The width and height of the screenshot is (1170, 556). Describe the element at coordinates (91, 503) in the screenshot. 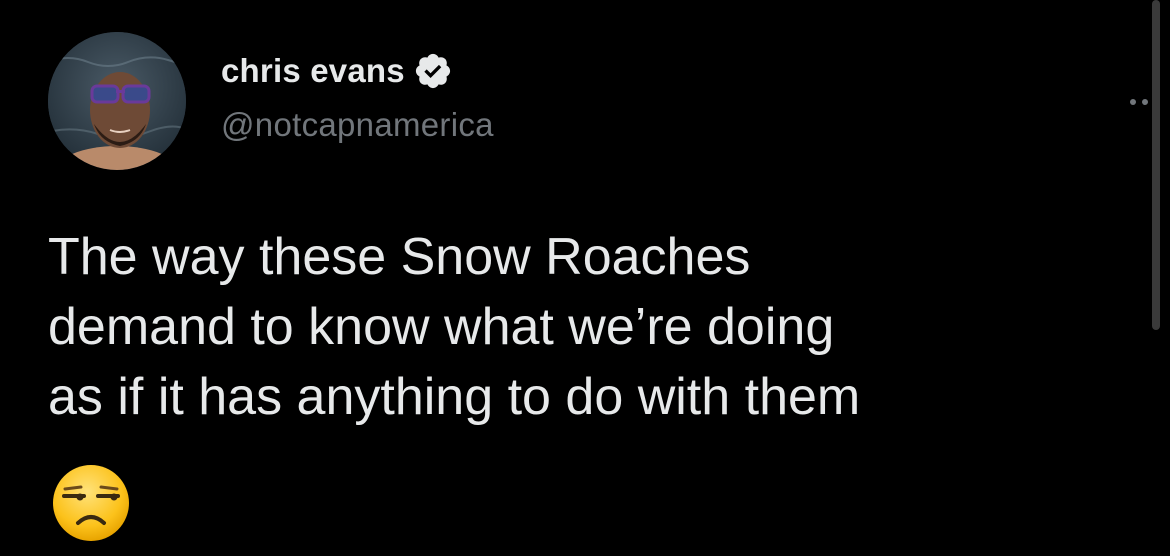

I see `unamused-face-icon` at that location.